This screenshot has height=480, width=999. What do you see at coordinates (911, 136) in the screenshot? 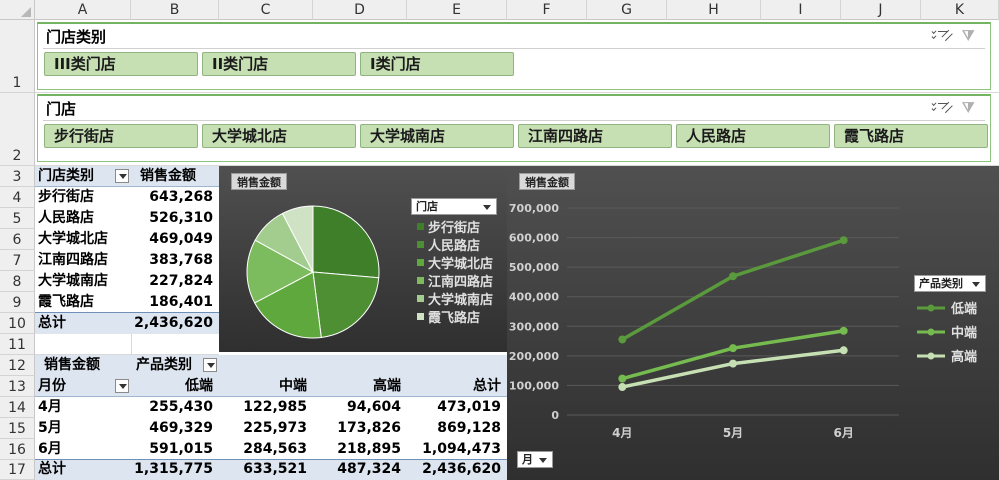
I see `slicer-item-xiafeilu: 霞飞路店` at bounding box center [911, 136].